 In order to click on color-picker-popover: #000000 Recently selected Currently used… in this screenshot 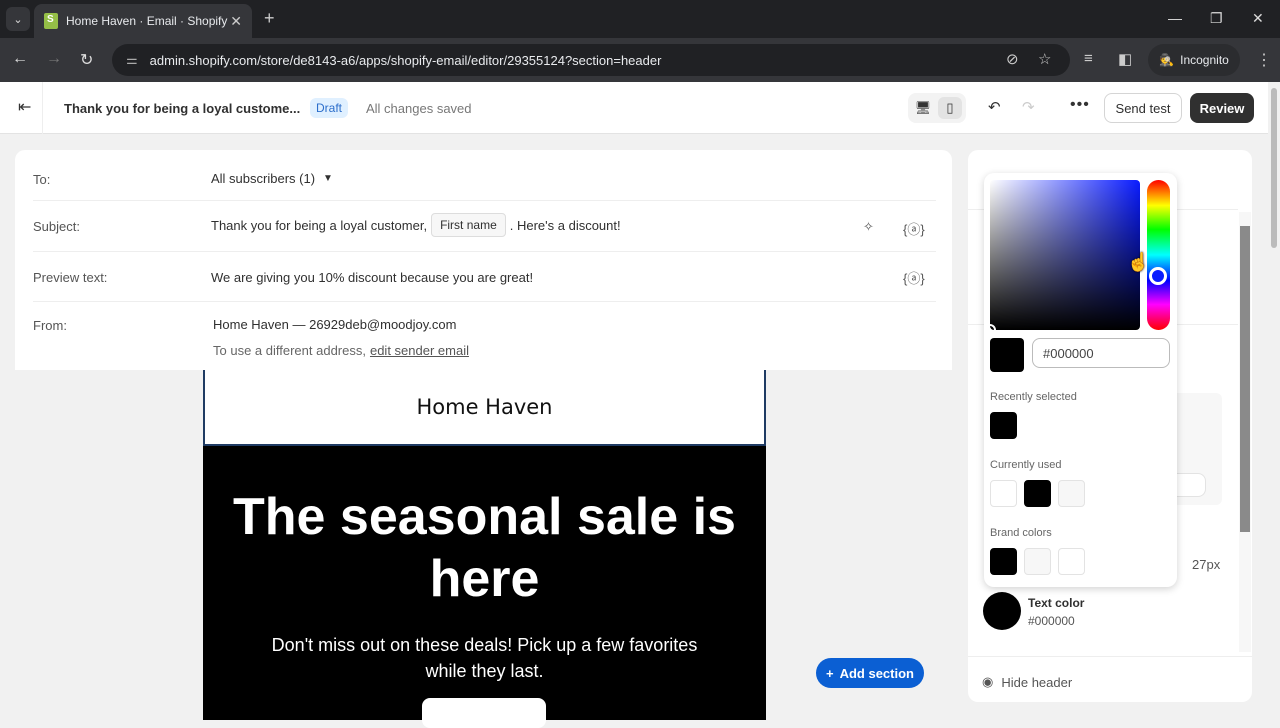, I will do `click(1080, 380)`.